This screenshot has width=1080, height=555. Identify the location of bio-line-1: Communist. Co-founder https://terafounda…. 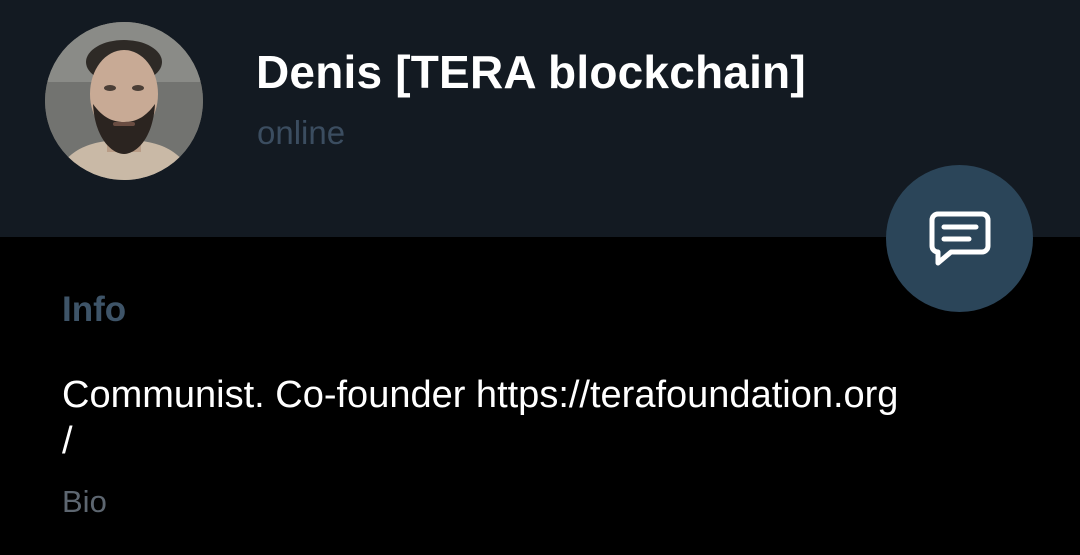
(480, 395).